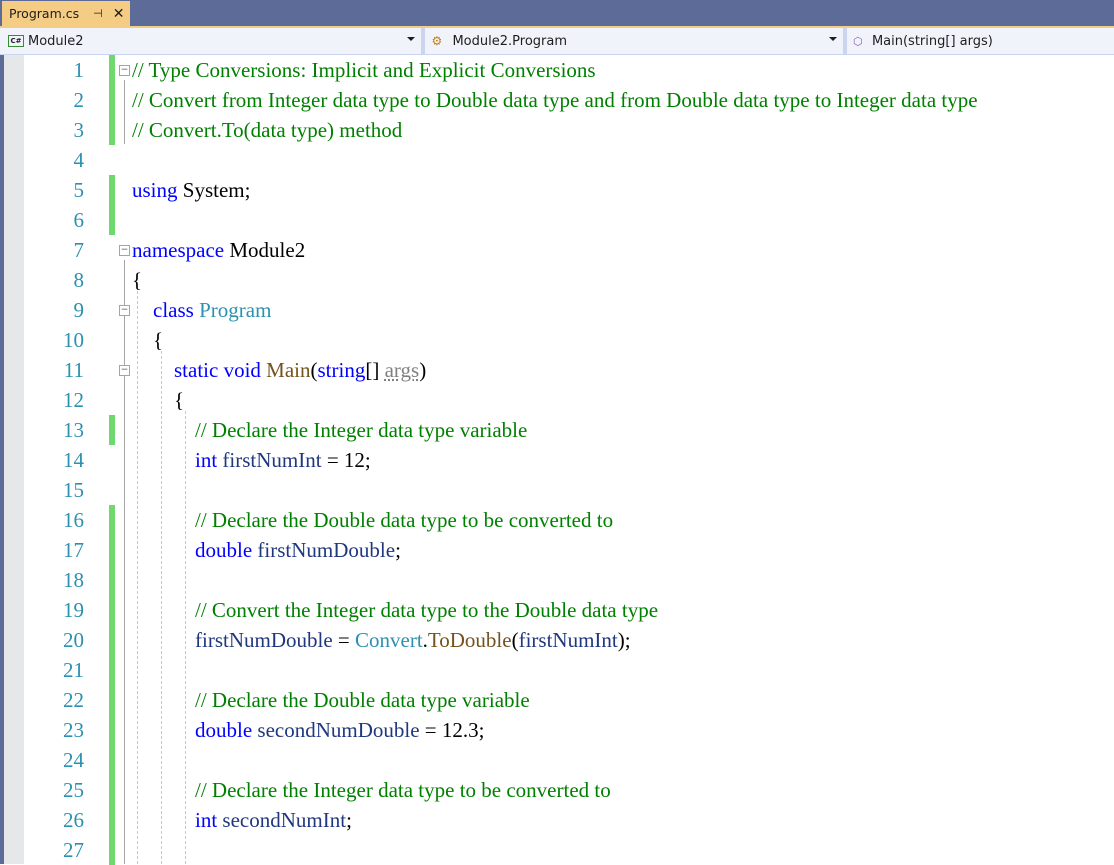 This screenshot has width=1114, height=865. I want to click on code-line: 12 {, so click(557, 400).